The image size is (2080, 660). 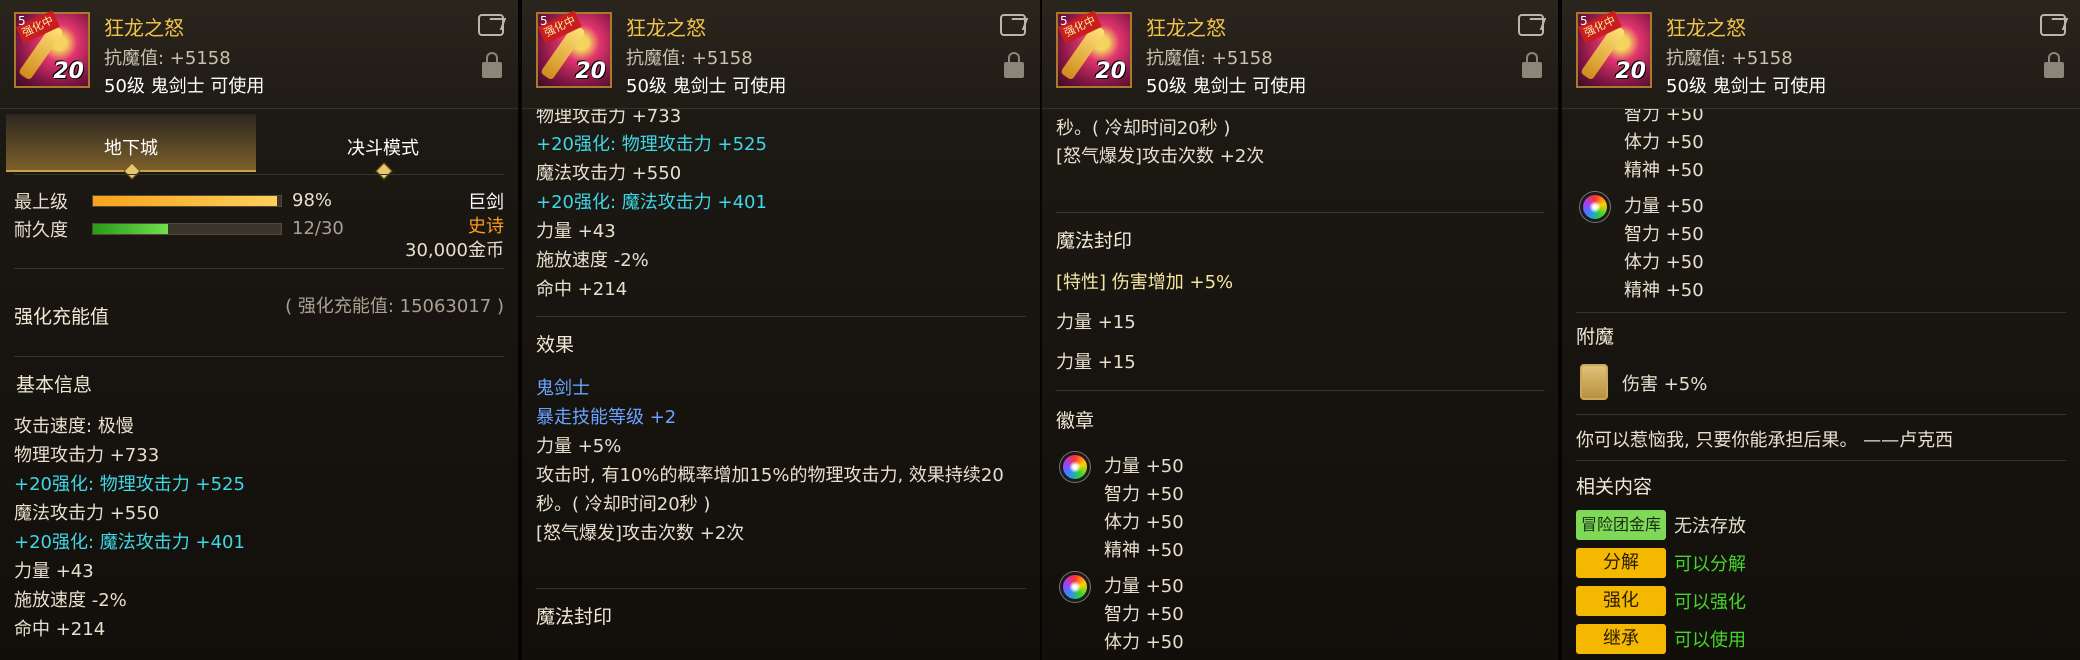 I want to click on icon-corner-number: 5, so click(x=544, y=21).